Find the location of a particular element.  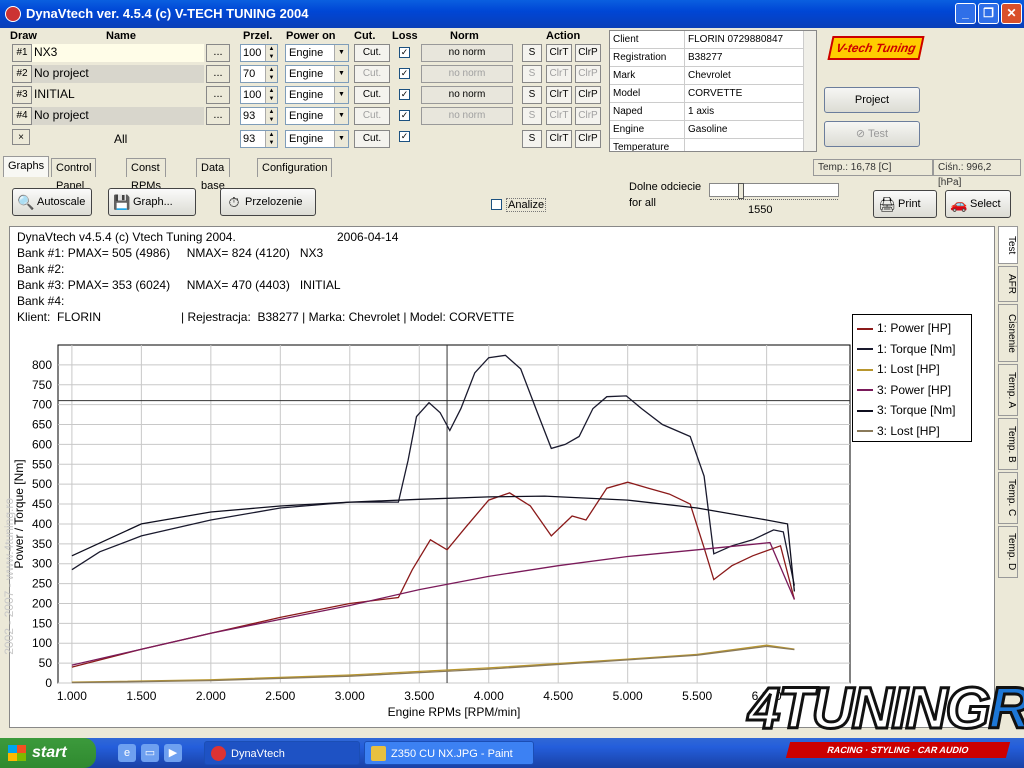

windows-flag-icon is located at coordinates (17, 753).